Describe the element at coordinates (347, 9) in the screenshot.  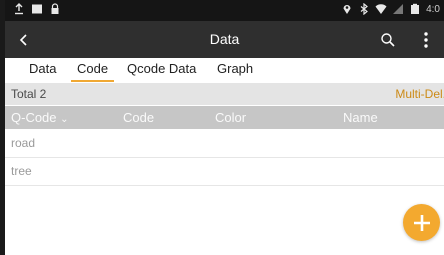
I see `location-icon` at that location.